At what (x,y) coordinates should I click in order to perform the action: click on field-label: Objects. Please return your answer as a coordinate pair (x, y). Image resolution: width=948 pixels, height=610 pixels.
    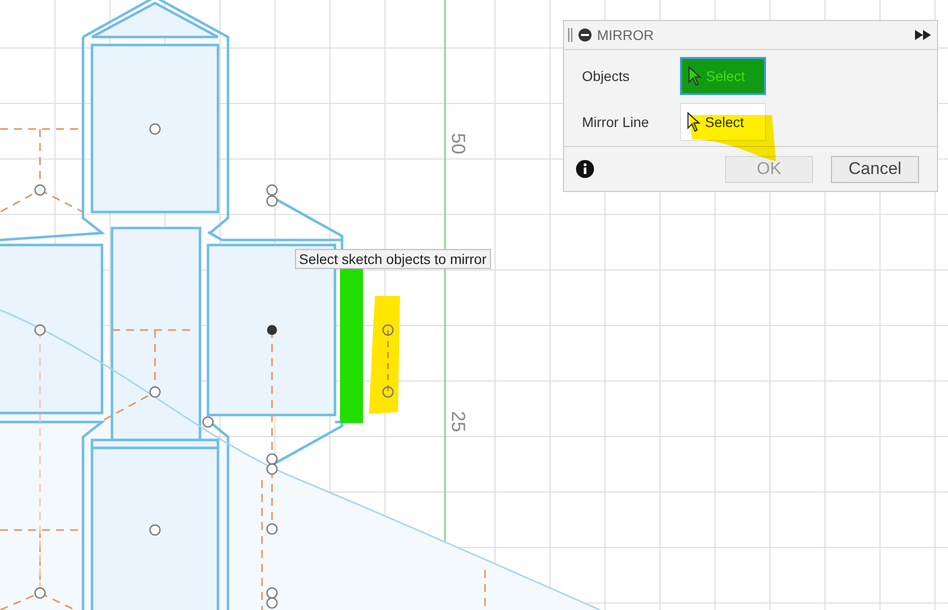
    Looking at the image, I should click on (605, 76).